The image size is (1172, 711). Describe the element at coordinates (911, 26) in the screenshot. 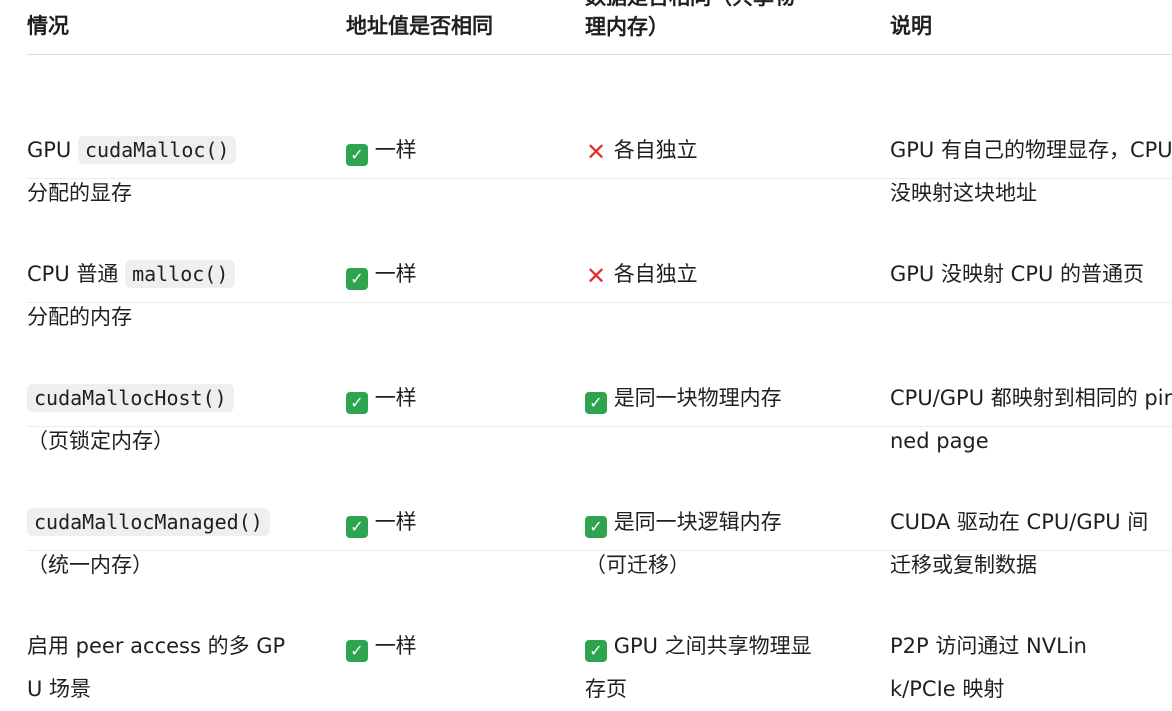

I see `header-note: 说明` at that location.